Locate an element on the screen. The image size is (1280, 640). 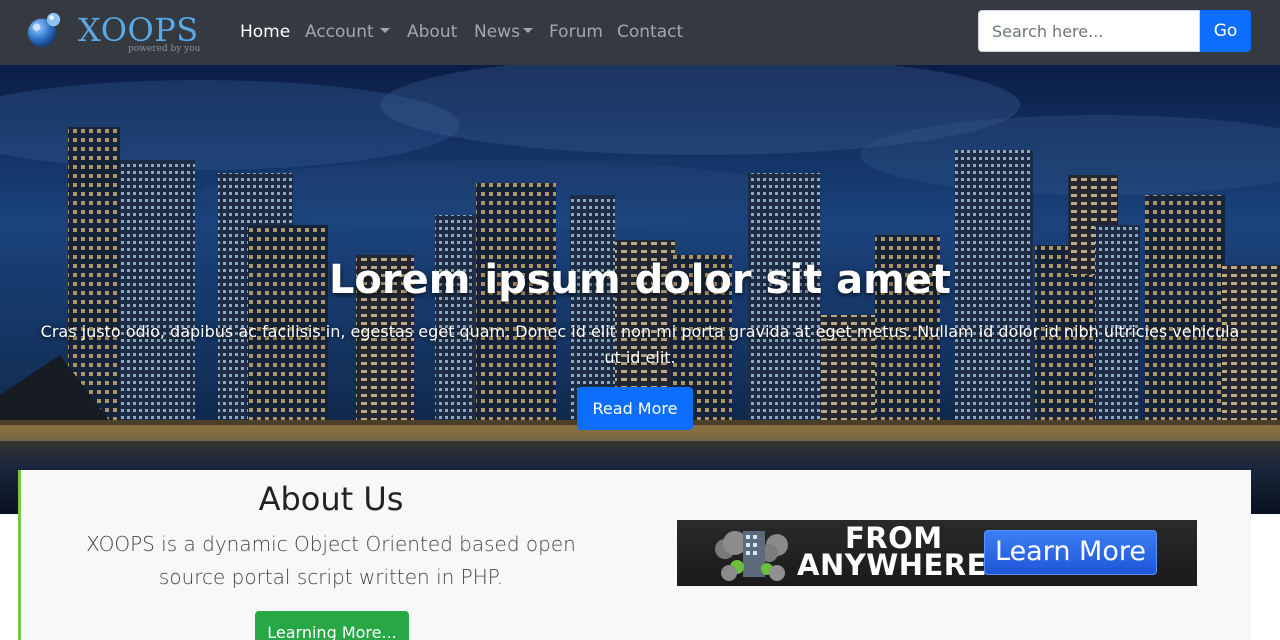
search-go-button: Go is located at coordinates (1225, 31).